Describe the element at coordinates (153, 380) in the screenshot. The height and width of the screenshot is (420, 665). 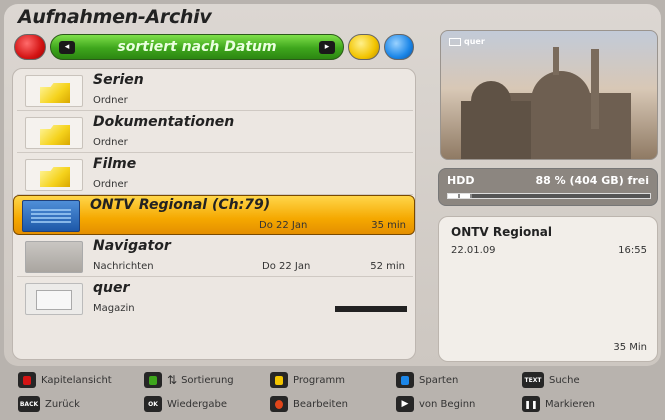
I see `green-key-icon` at that location.